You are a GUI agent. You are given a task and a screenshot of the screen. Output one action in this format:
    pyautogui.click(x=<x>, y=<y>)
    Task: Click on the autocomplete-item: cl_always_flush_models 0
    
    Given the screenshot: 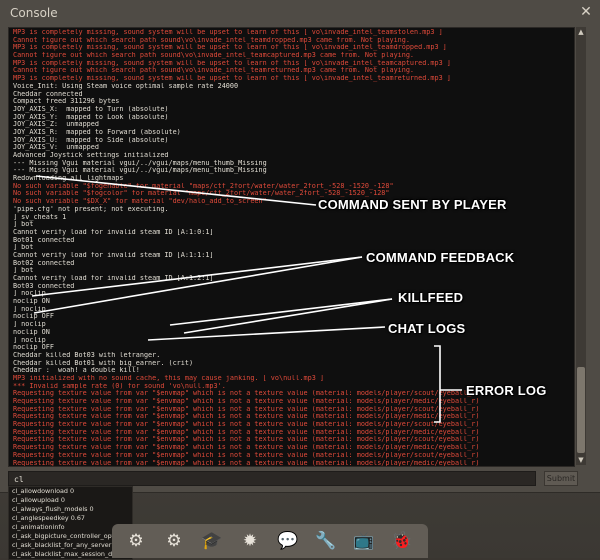 What is the action you would take?
    pyautogui.click(x=70, y=509)
    